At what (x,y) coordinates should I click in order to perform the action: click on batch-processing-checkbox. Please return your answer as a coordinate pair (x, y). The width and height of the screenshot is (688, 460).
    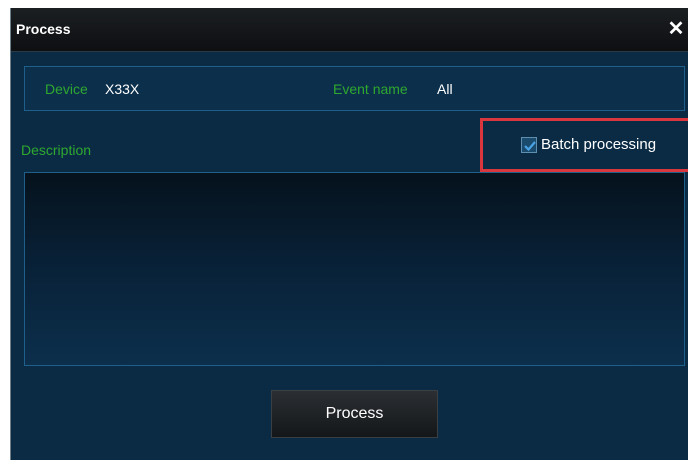
    Looking at the image, I should click on (529, 145).